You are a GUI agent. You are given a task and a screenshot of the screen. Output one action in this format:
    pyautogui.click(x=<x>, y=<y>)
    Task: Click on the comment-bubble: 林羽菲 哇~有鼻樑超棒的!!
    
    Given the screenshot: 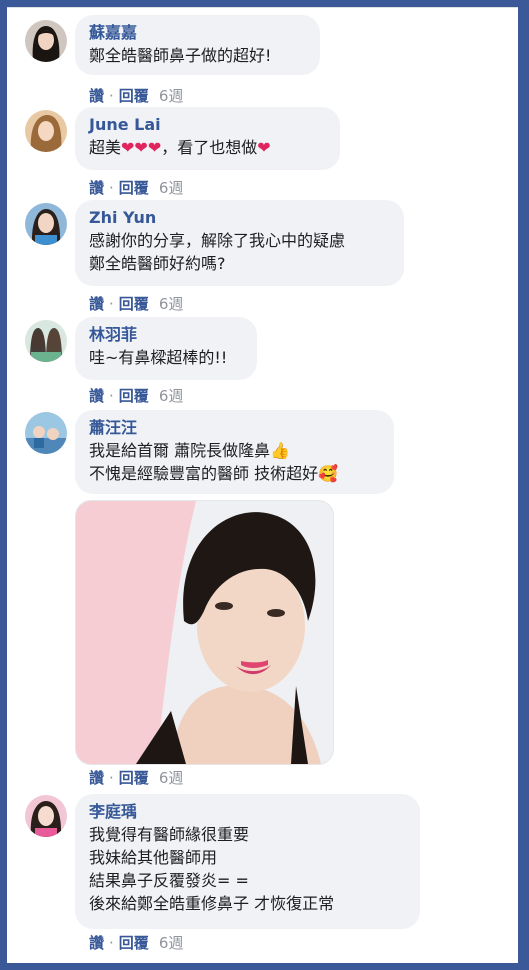 What is the action you would take?
    pyautogui.click(x=166, y=348)
    